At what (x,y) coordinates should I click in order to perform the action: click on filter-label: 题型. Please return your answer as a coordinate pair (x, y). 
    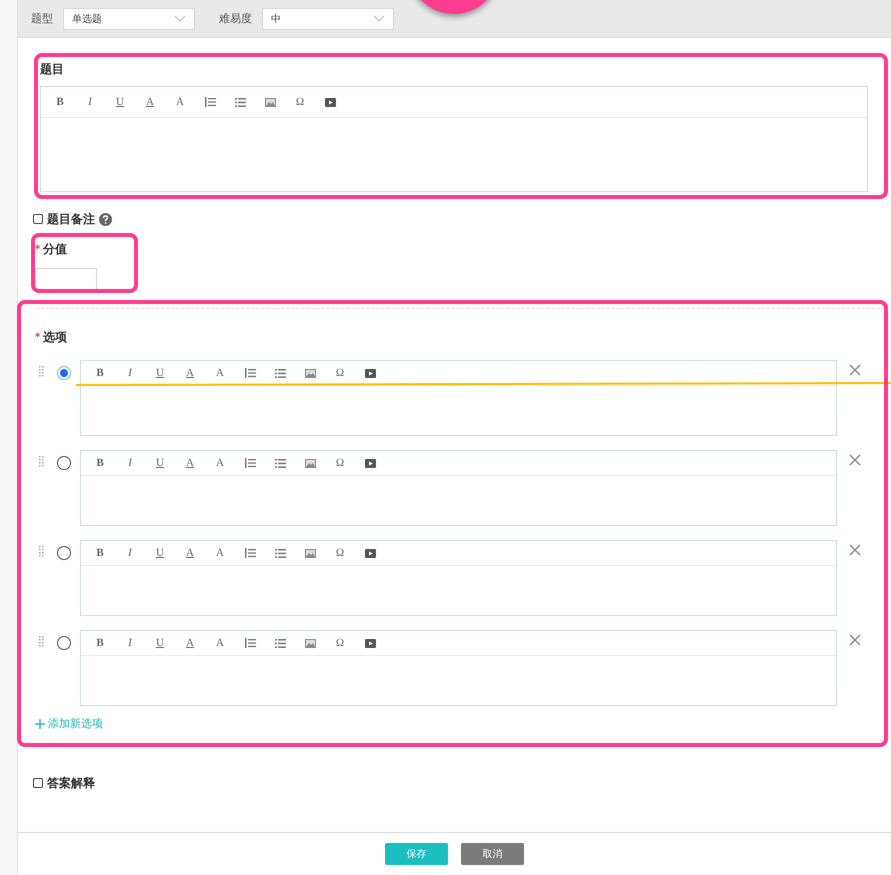
    Looking at the image, I should click on (42, 18).